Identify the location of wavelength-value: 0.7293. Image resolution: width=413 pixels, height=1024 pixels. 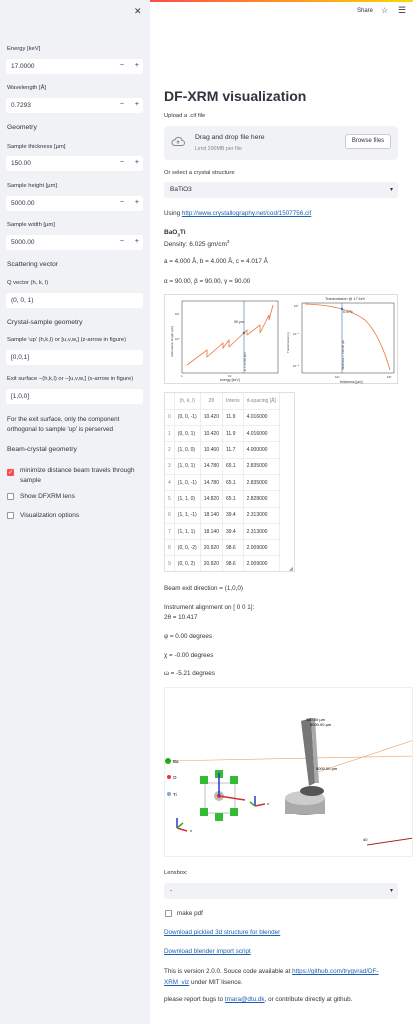
(21, 105).